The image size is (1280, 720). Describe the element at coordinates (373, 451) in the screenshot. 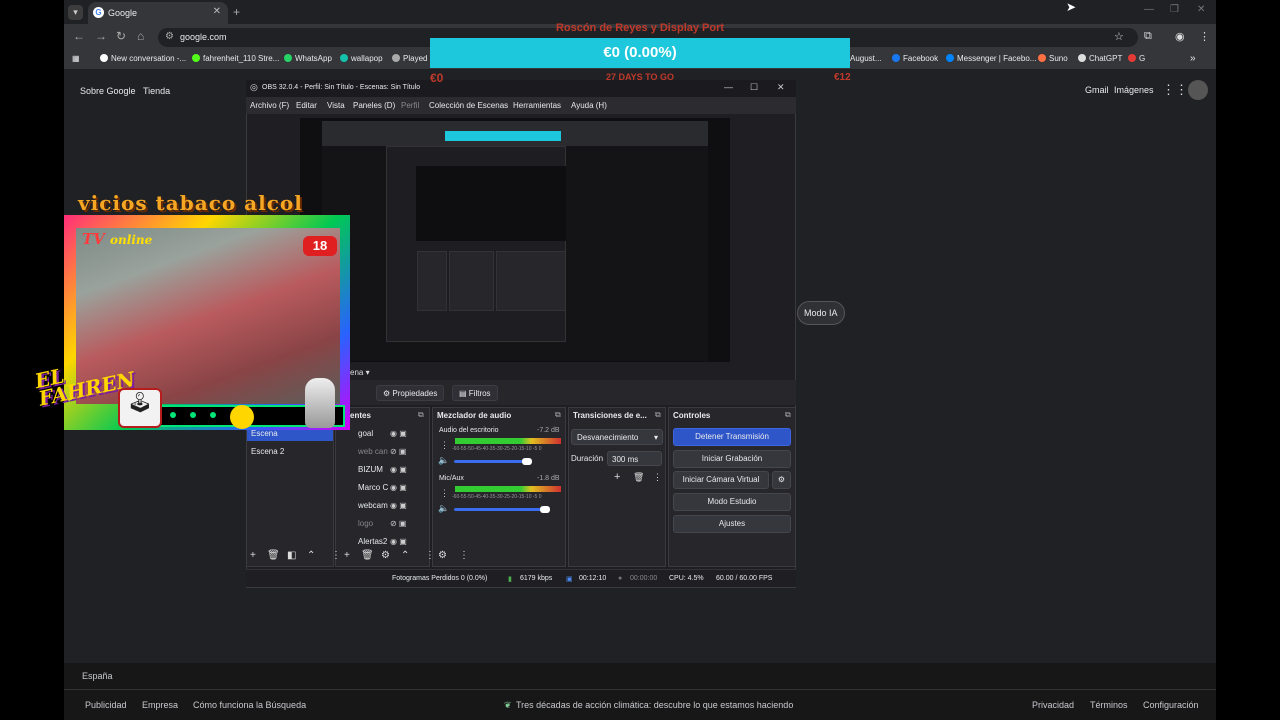

I see `source-item: web can` at that location.